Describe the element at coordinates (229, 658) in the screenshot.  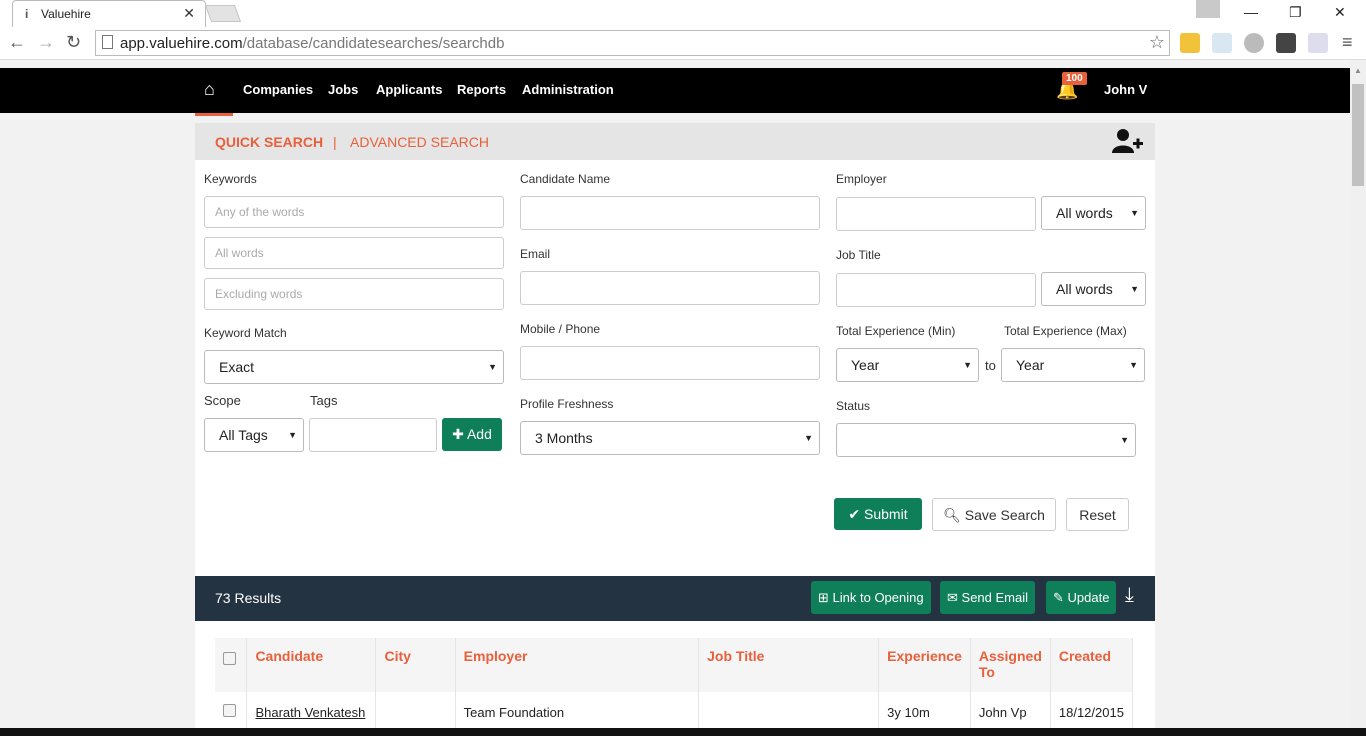
I see `select-all-checkbox` at that location.